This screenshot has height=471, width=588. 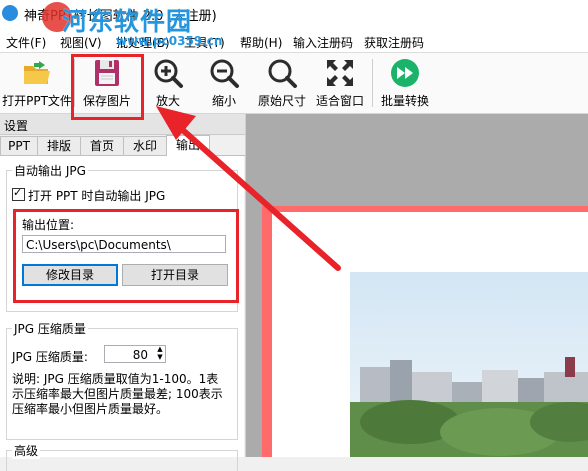 What do you see at coordinates (405, 73) in the screenshot?
I see `fast-forward-icon` at bounding box center [405, 73].